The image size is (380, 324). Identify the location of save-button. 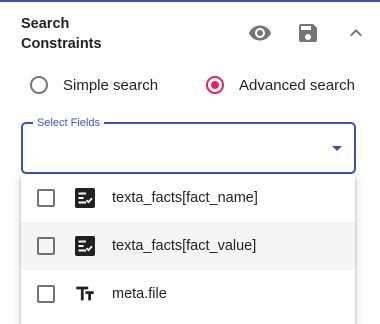
(308, 33).